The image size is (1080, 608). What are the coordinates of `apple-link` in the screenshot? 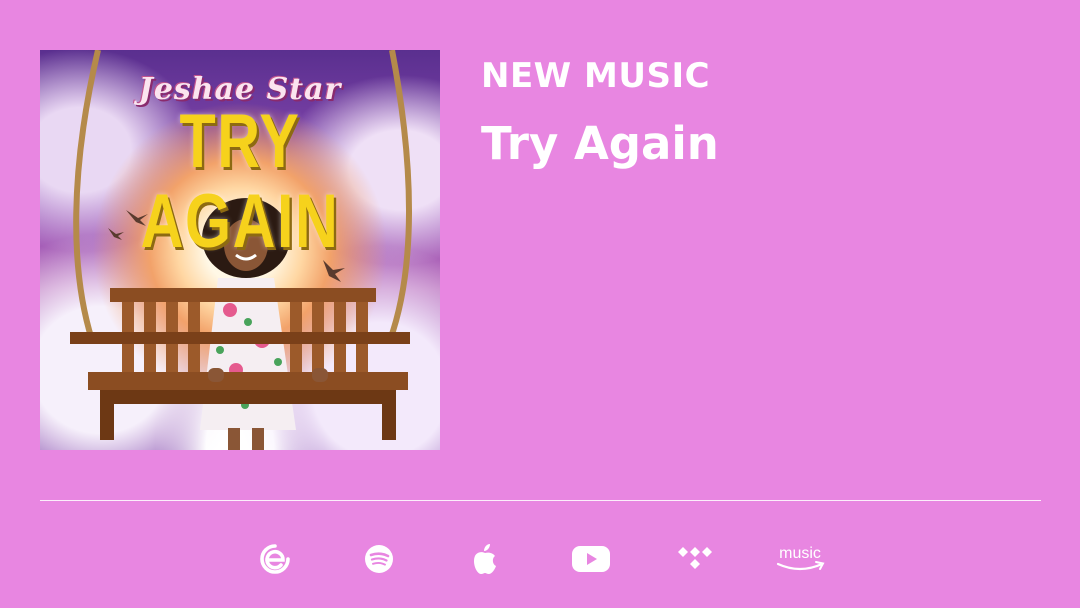 It's located at (485, 559).